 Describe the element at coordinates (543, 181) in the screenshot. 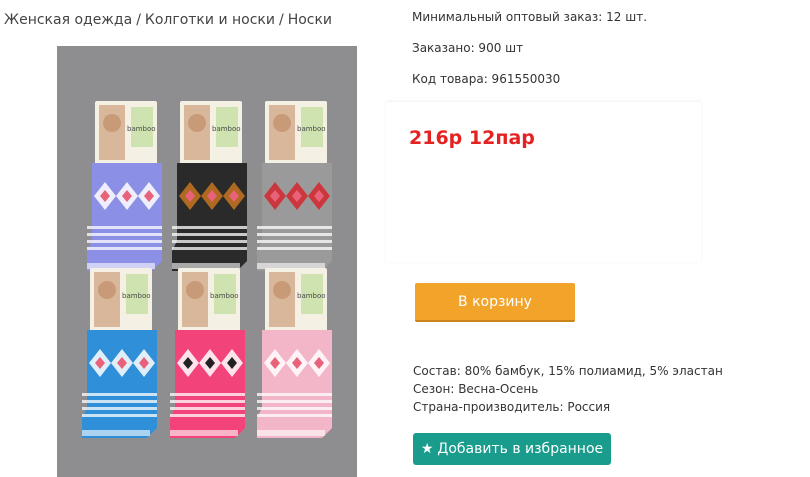

I see `price-panel: 216р 12пар` at that location.